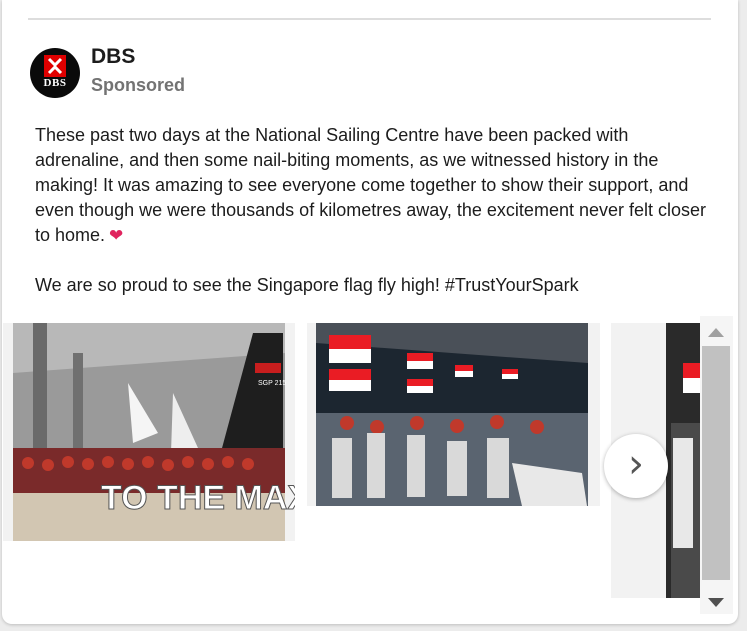 This screenshot has width=747, height=631. What do you see at coordinates (55, 83) in the screenshot?
I see `avatar-logo-text: DBS` at bounding box center [55, 83].